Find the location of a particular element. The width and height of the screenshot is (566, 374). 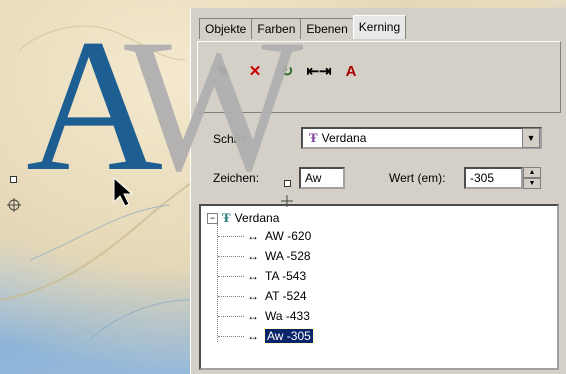

font-select: Ŧ Verdana ▼ is located at coordinates (421, 138).